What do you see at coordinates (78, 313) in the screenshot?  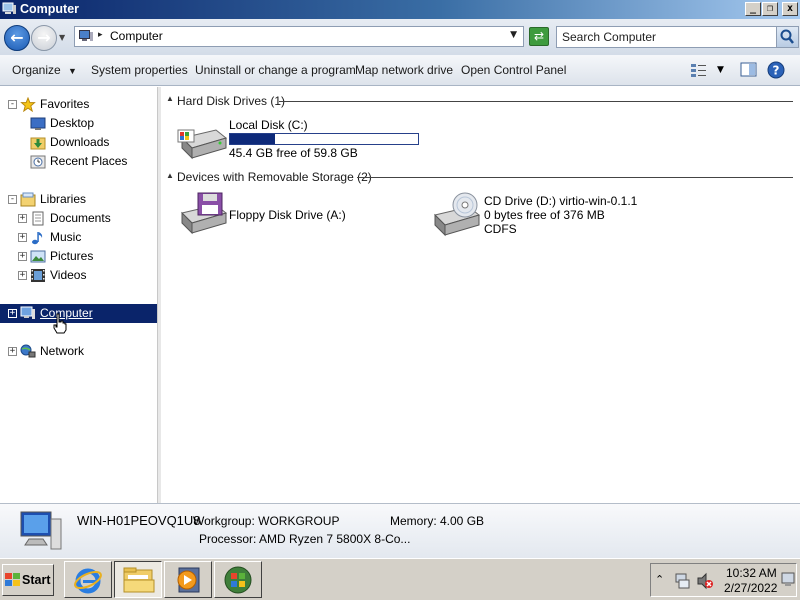 I see `nav-computer: + Computer` at bounding box center [78, 313].